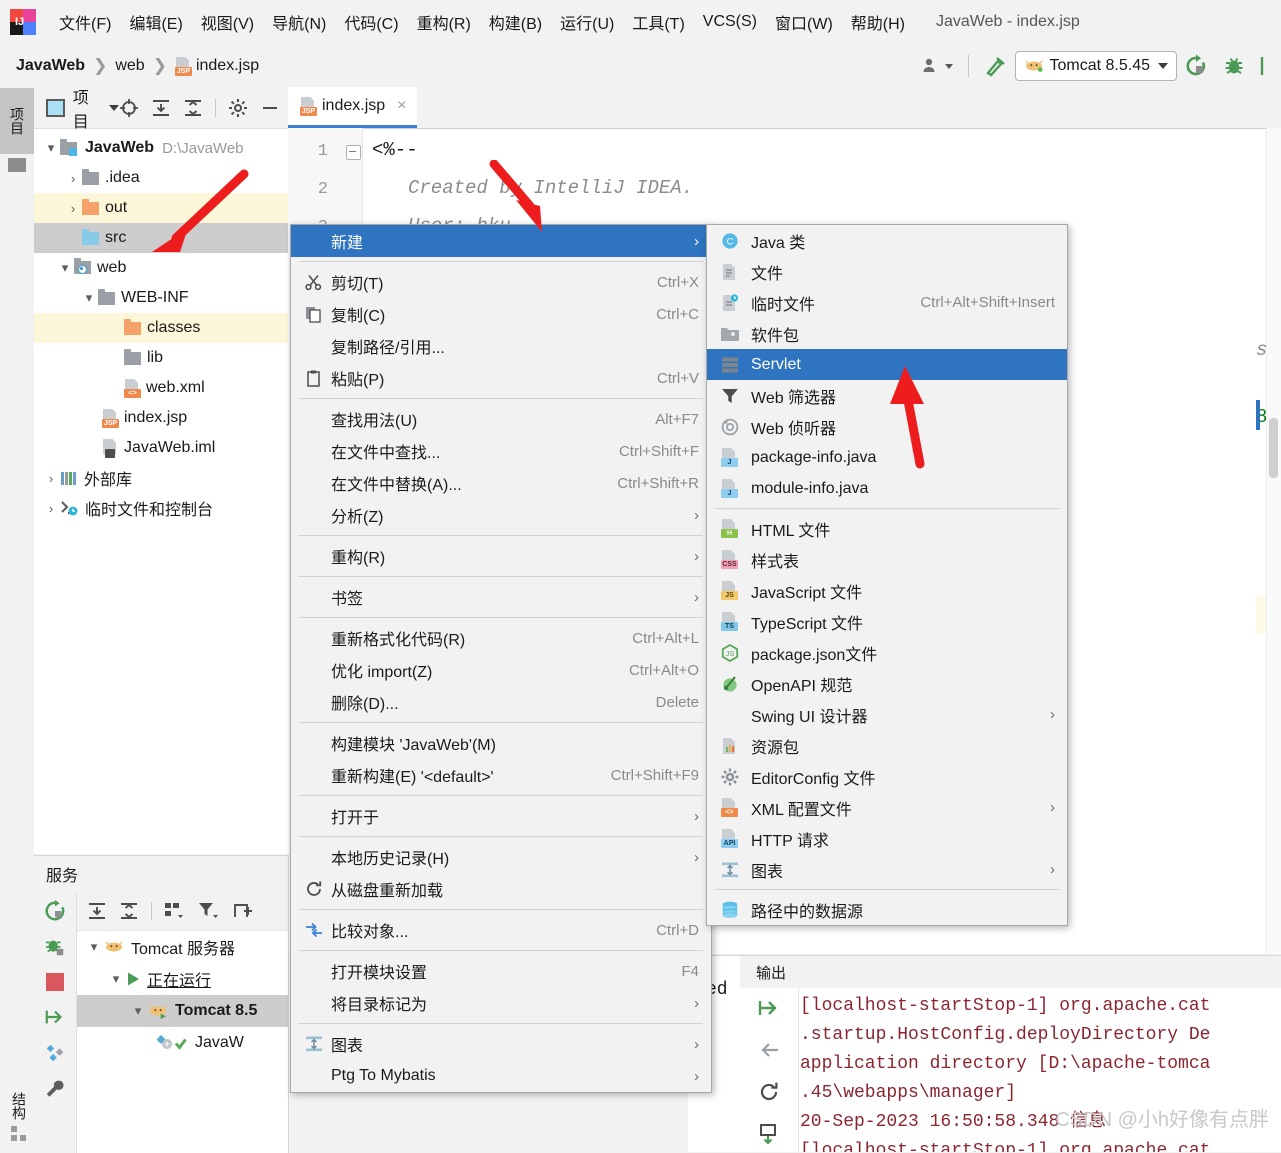 The height and width of the screenshot is (1153, 1281). I want to click on context-menu-item-open-module-settings: 打开模块设置 F4, so click(501, 971).